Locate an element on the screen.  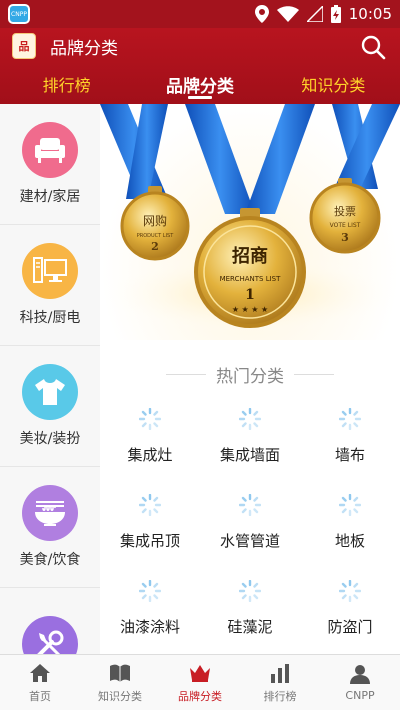
tools-icon is located at coordinates (50, 635).